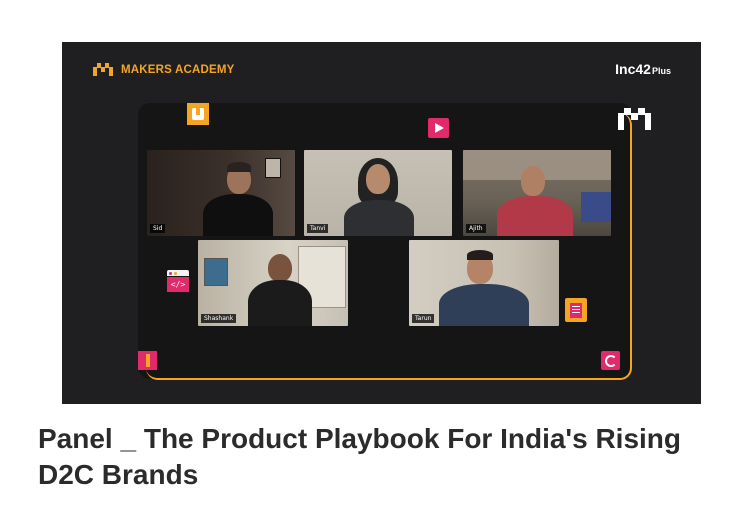 The image size is (752, 527). Describe the element at coordinates (178, 69) in the screenshot. I see `brand-name: MAKERS ACADEMY` at that location.